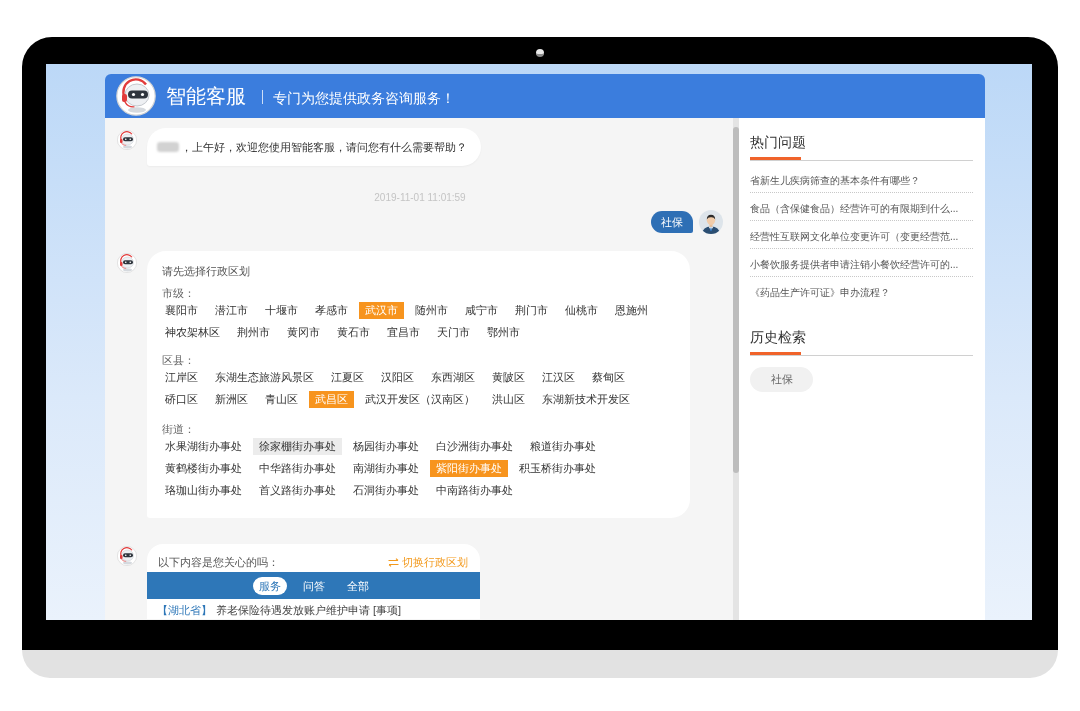 The image size is (1080, 711). What do you see at coordinates (206, 96) in the screenshot?
I see `app-title: 智能客服` at bounding box center [206, 96].